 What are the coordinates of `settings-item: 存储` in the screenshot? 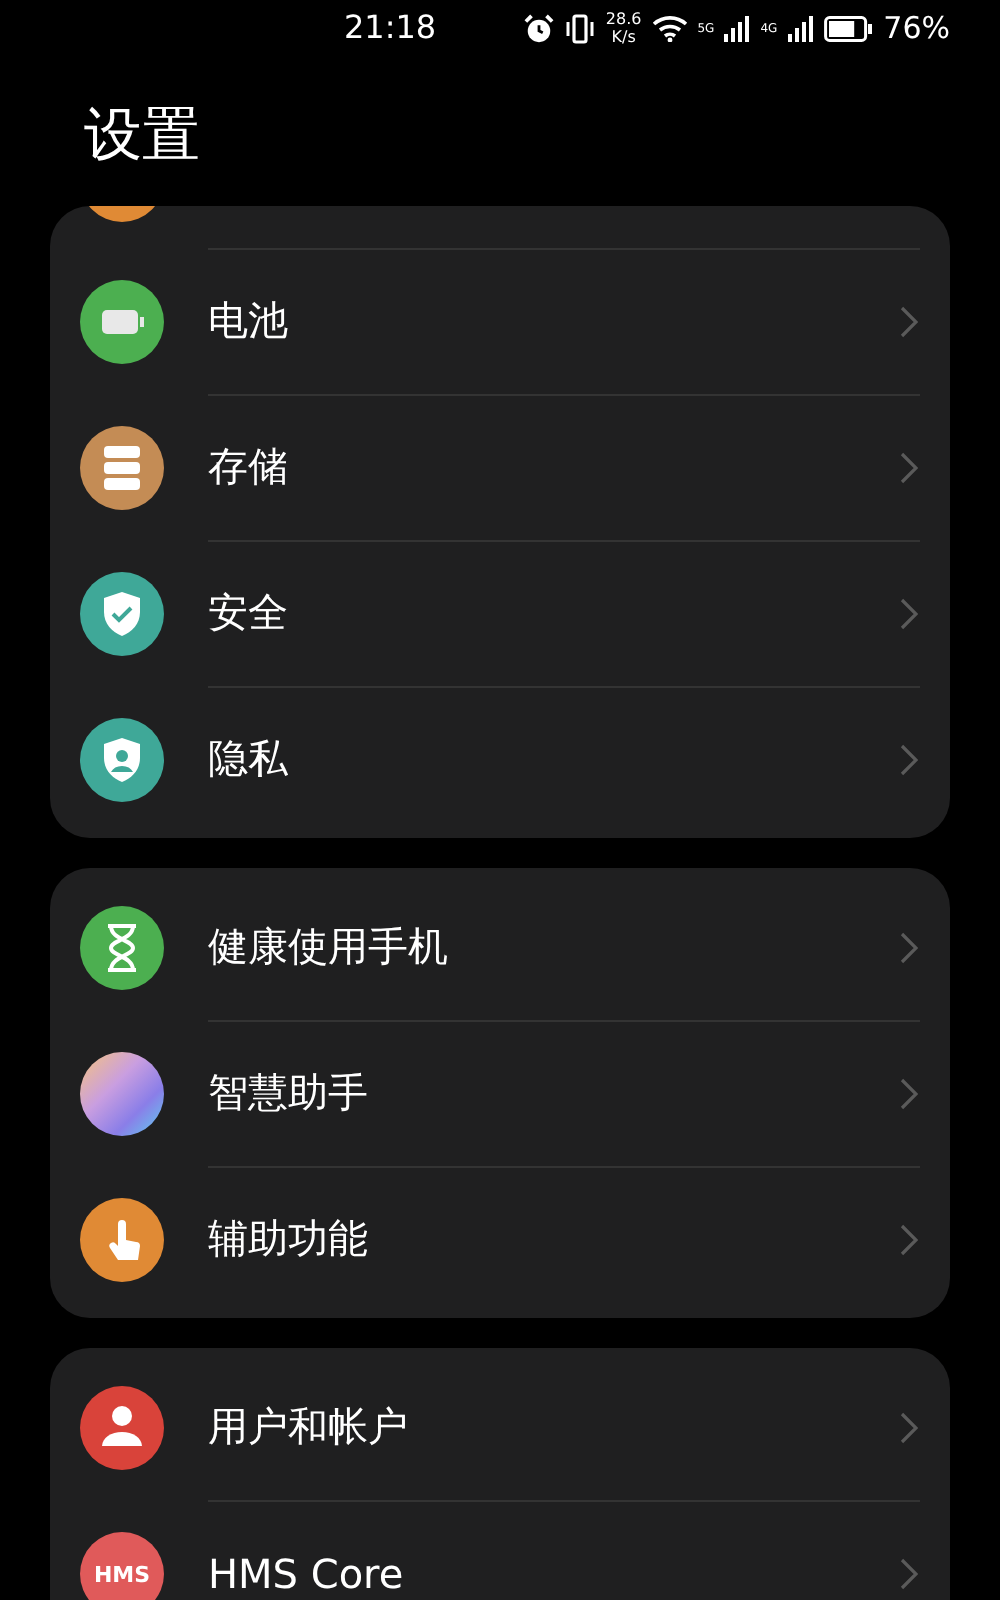 It's located at (500, 467).